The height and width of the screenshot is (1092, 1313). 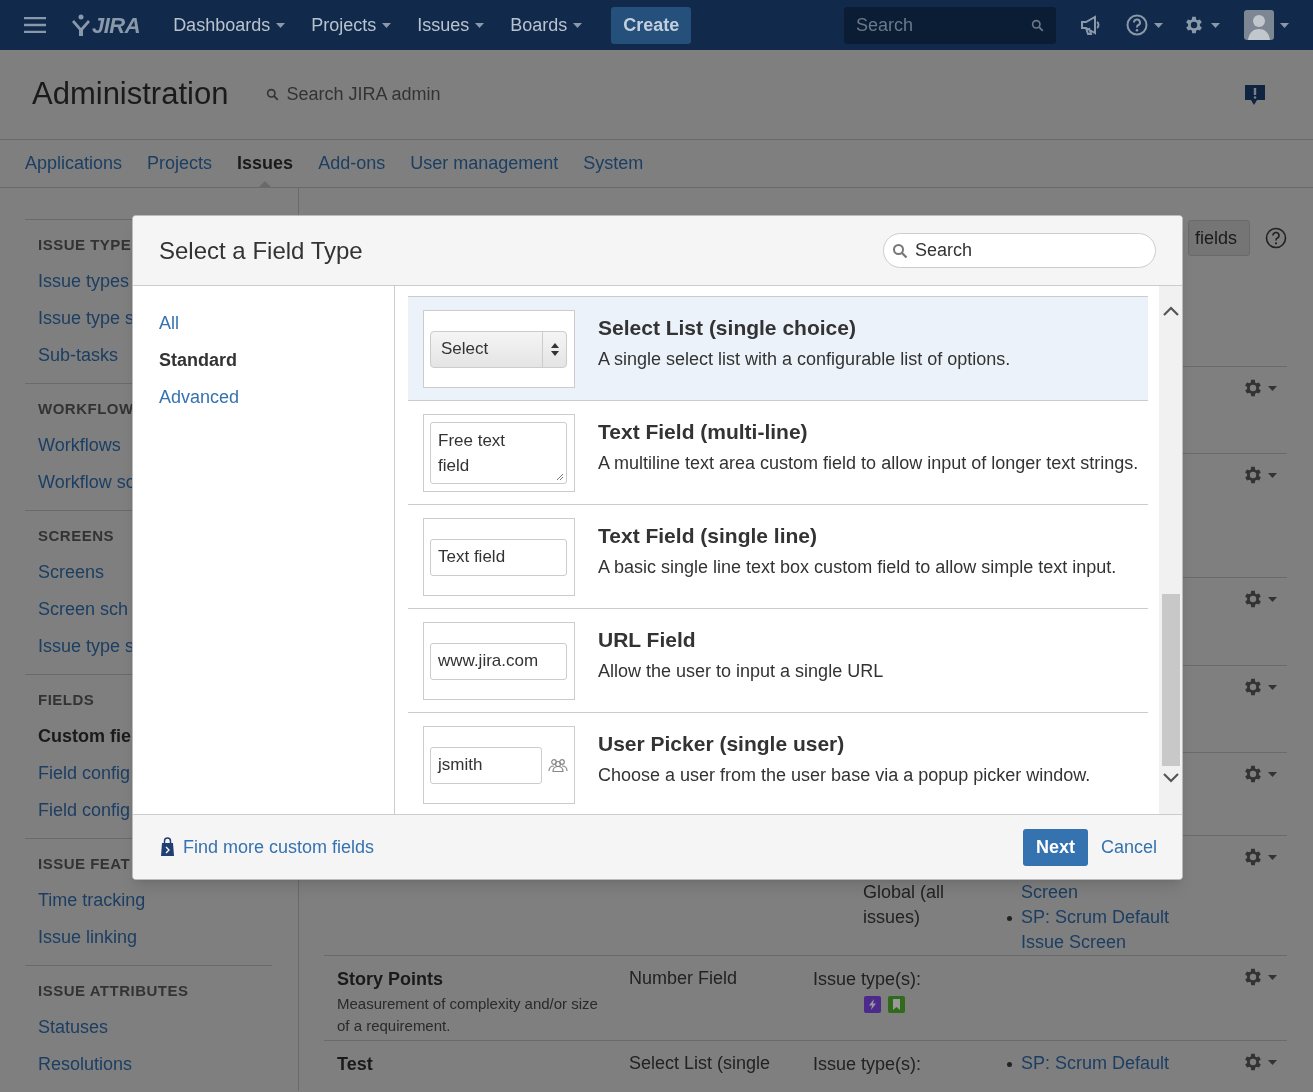 I want to click on menu-icon, so click(x=35, y=25).